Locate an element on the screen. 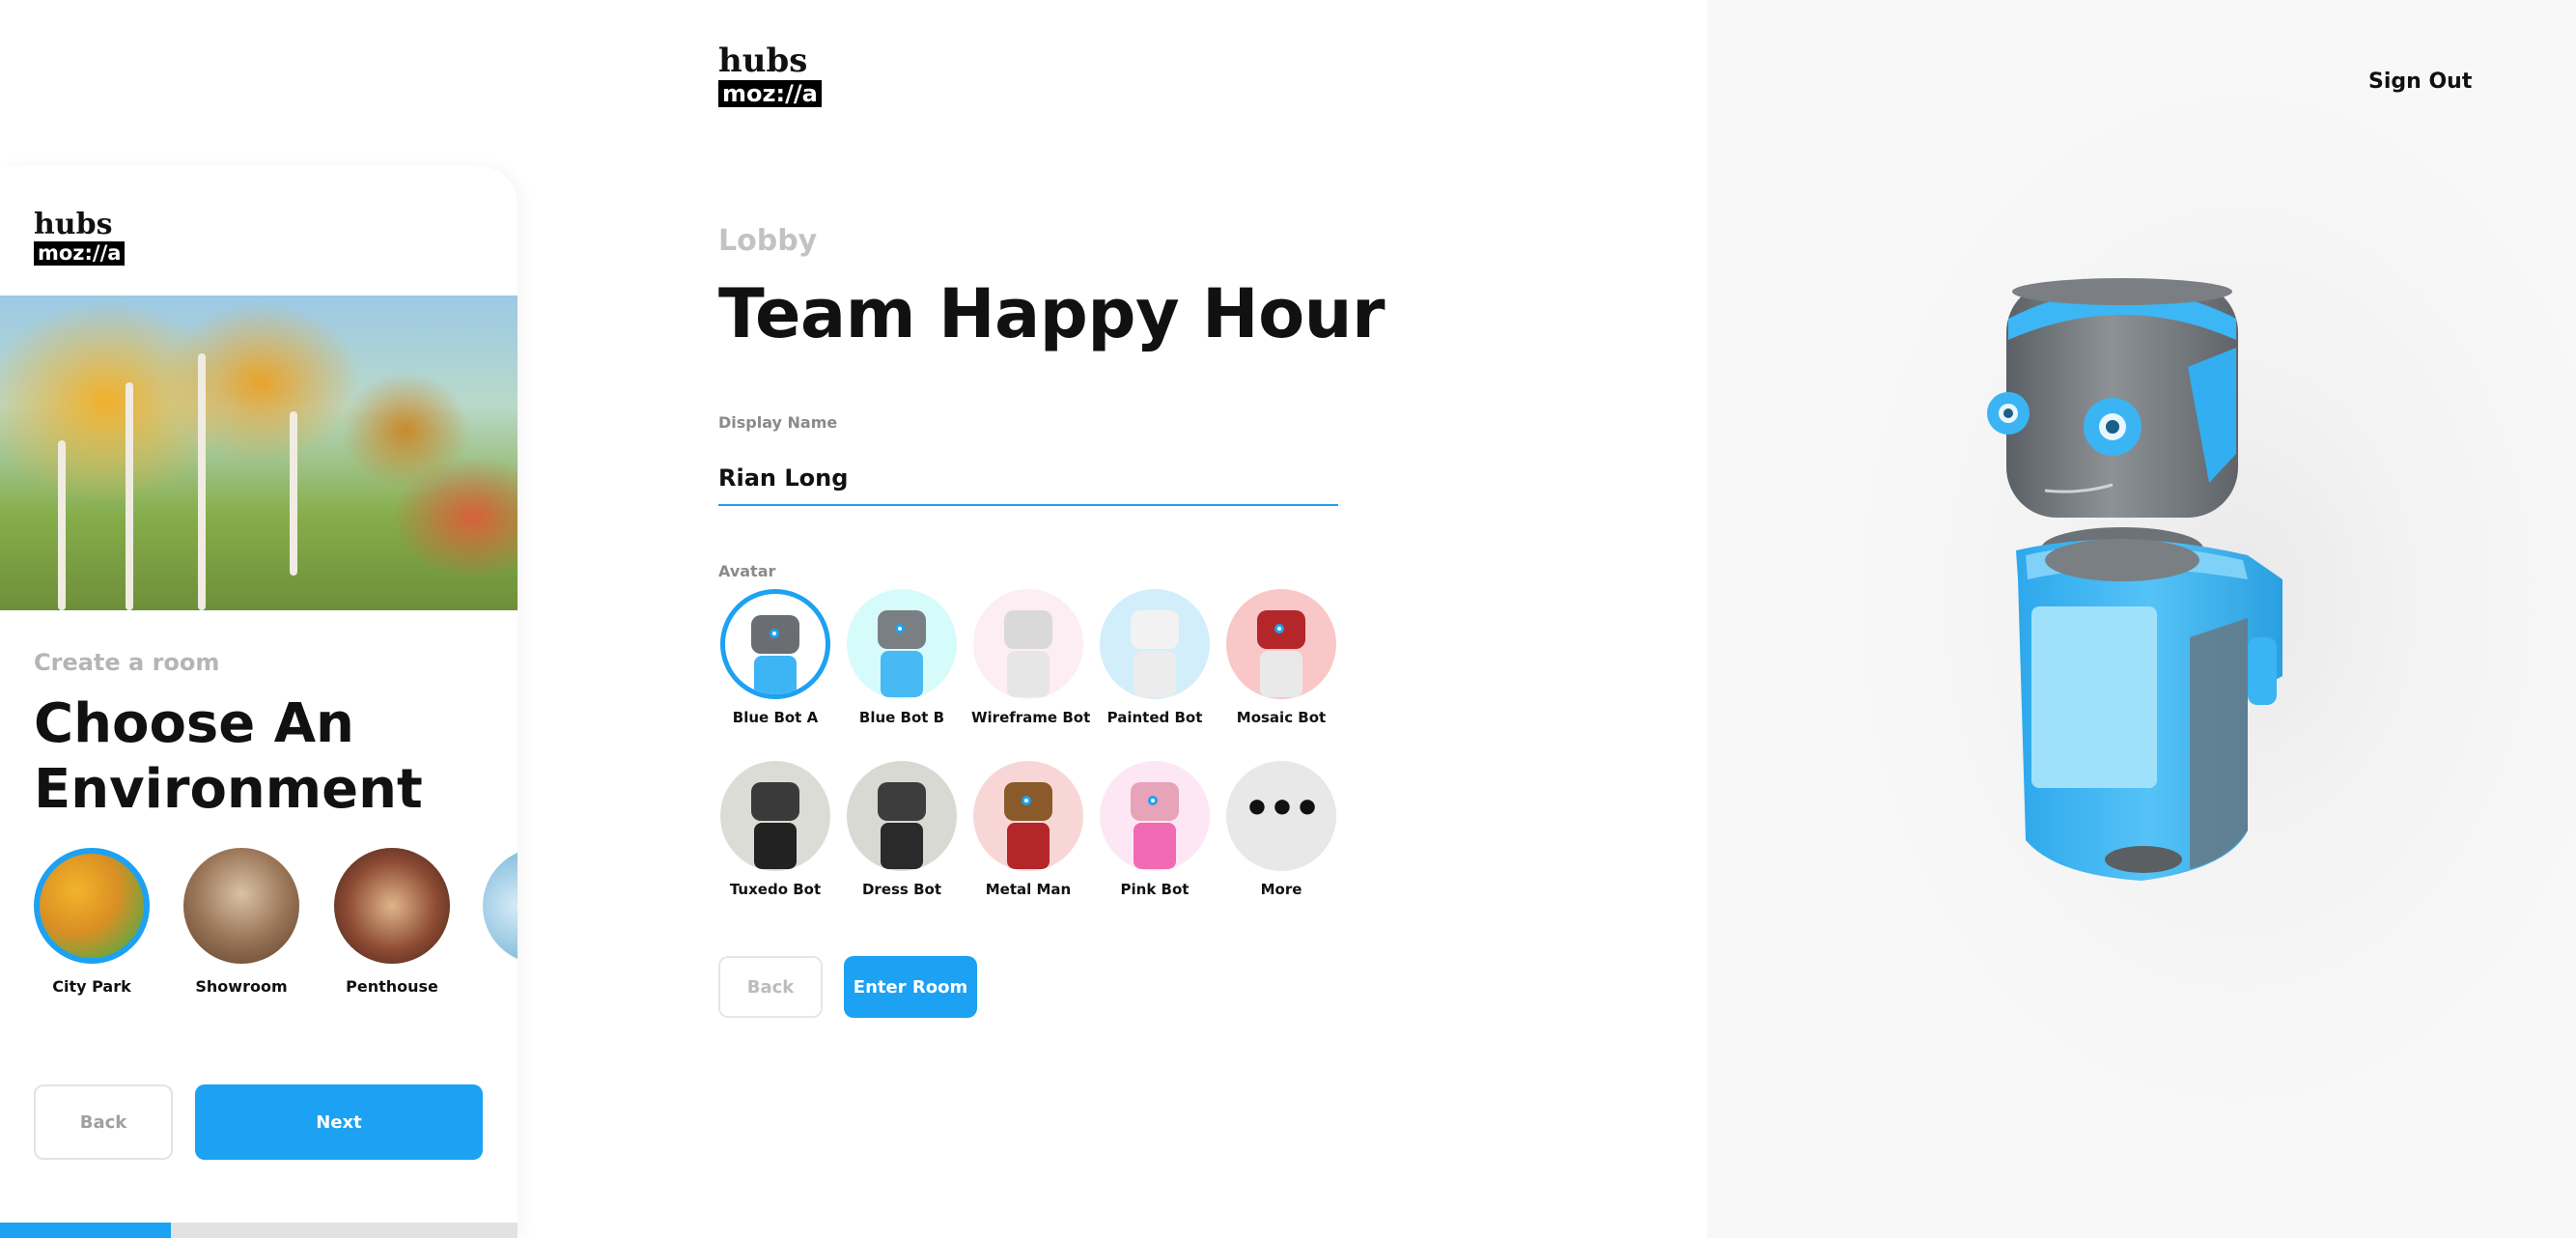 The height and width of the screenshot is (1238, 2576). avatar-option: Wireframe Bot is located at coordinates (1031, 657).